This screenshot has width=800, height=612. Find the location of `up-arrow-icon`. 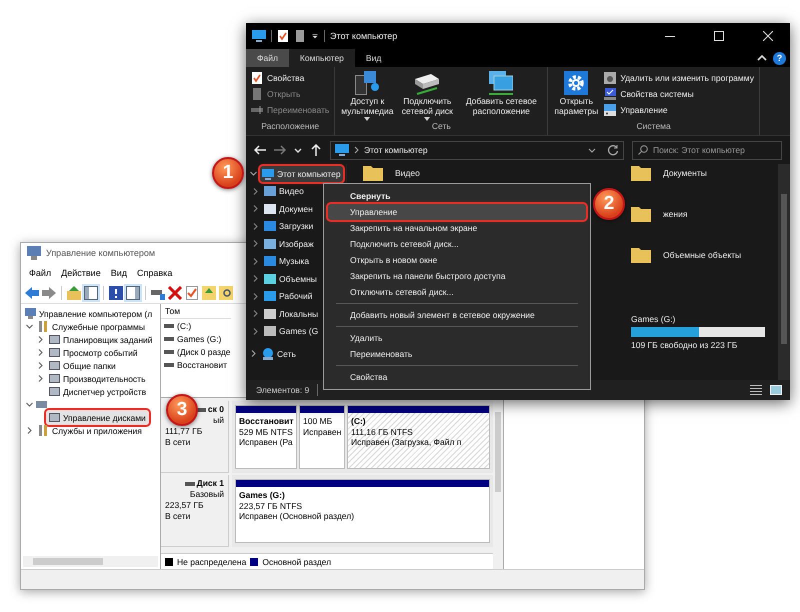

up-arrow-icon is located at coordinates (316, 150).